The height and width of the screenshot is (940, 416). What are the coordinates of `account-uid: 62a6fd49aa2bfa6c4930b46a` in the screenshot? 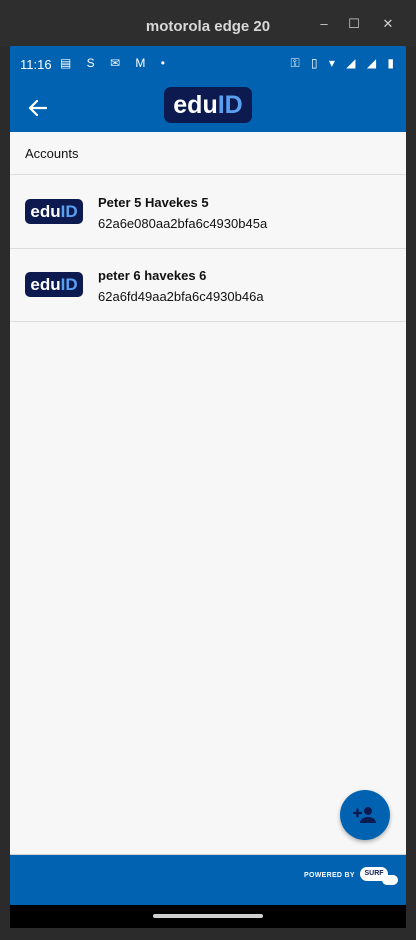 It's located at (181, 296).